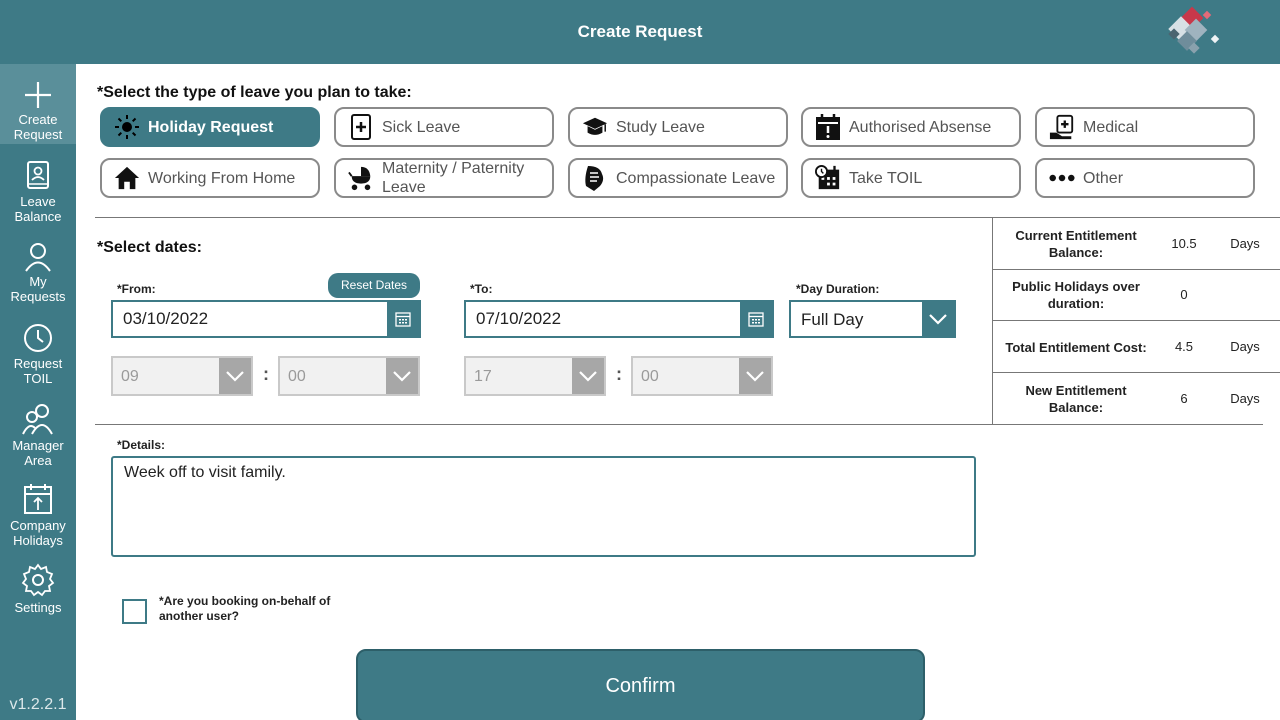 The height and width of the screenshot is (720, 1280). I want to click on leave-option-sick-leave: Sick Leave, so click(444, 127).